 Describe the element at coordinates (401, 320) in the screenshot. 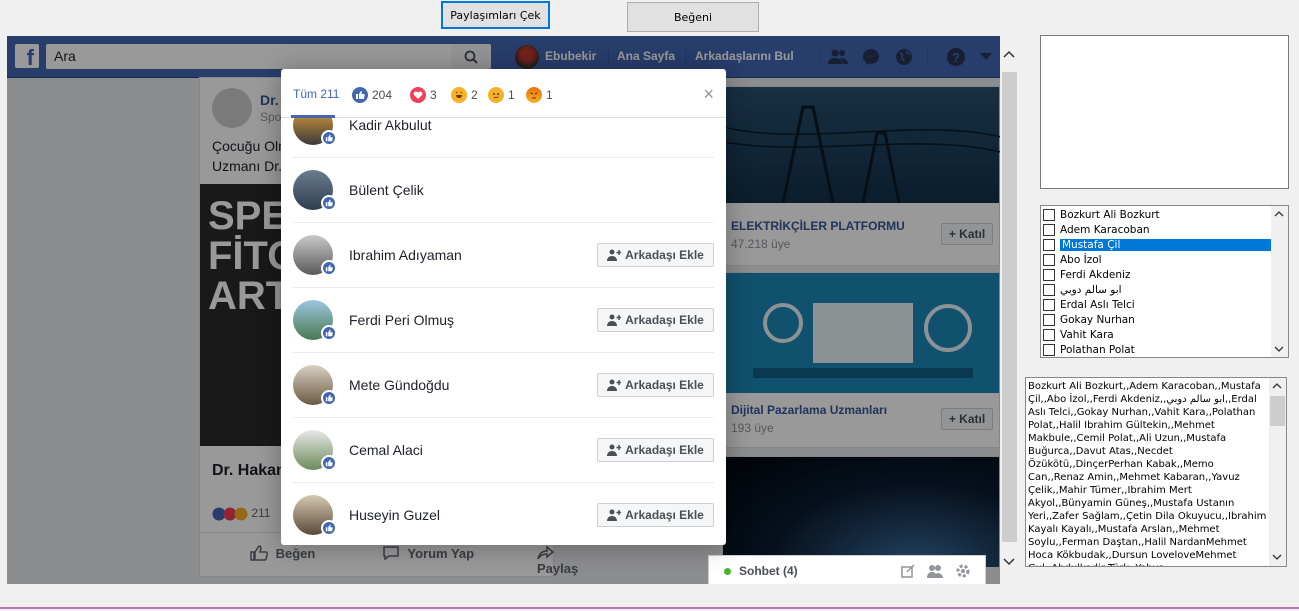

I see `reactor-name: Ferdi Peri Olmuş` at that location.